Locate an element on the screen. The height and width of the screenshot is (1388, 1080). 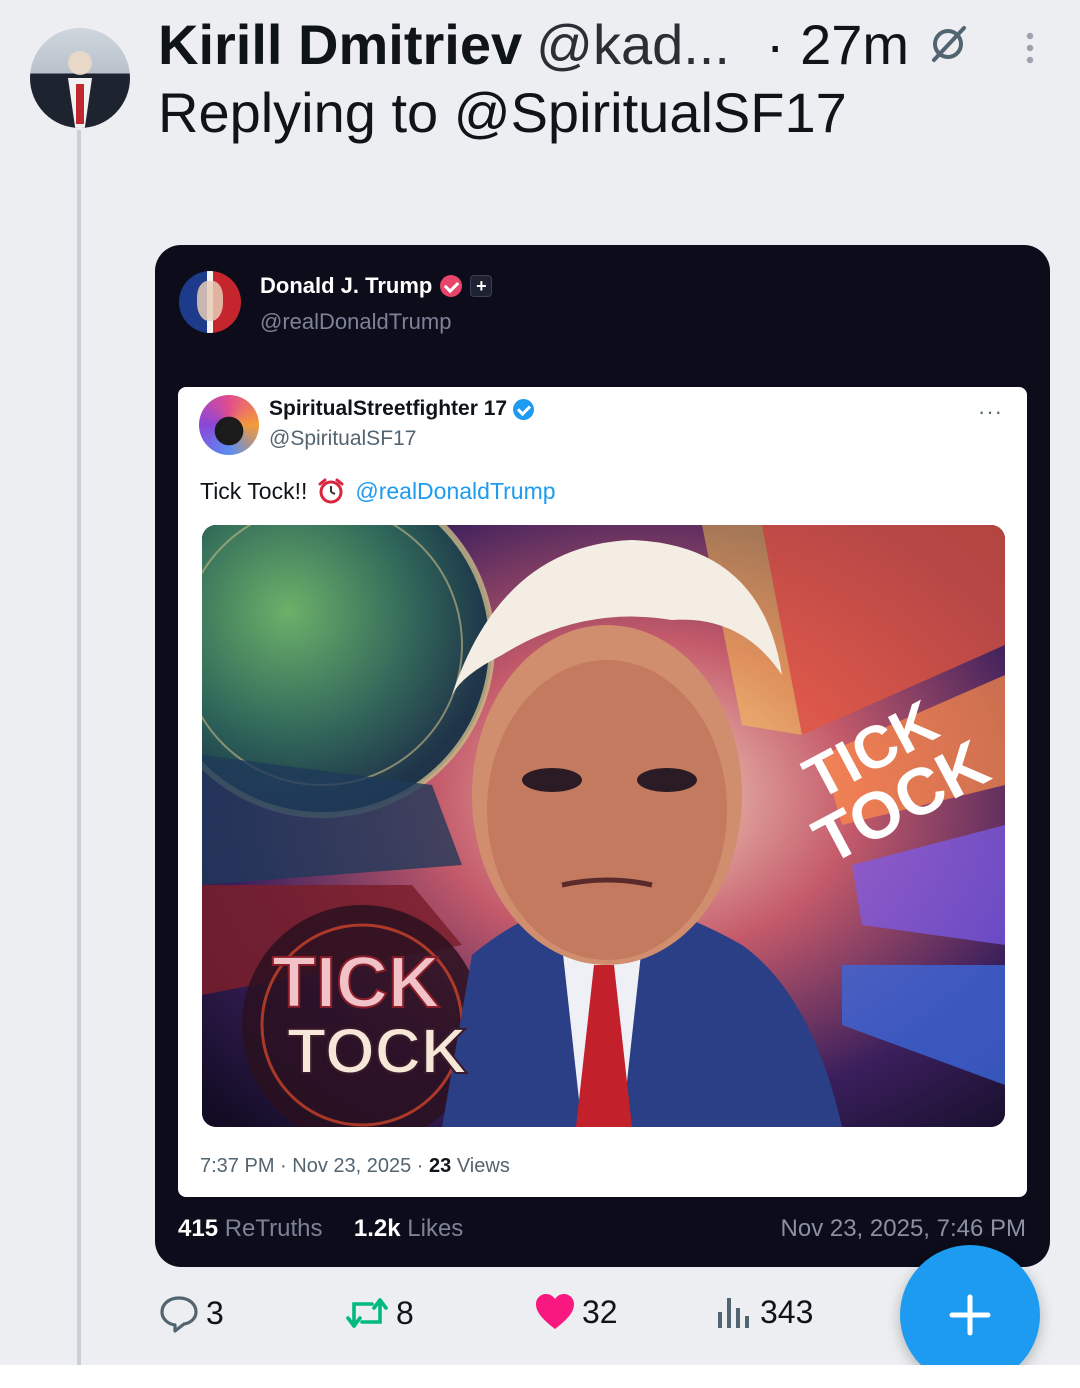
post-time: · 27m is located at coordinates (837, 45).